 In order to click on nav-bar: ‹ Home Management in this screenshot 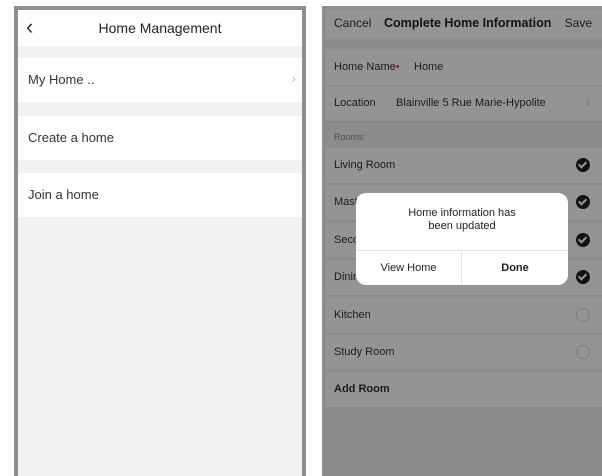, I will do `click(160, 28)`.